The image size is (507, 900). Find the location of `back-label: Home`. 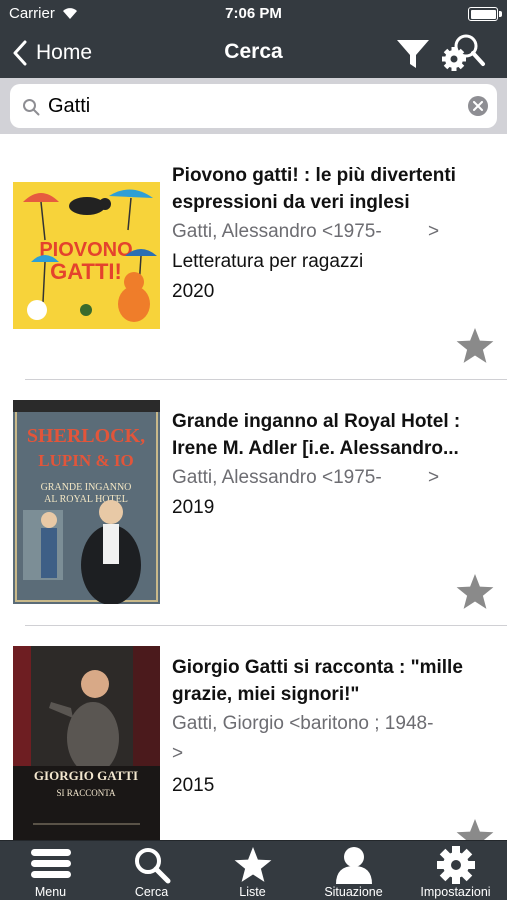

back-label: Home is located at coordinates (64, 52).